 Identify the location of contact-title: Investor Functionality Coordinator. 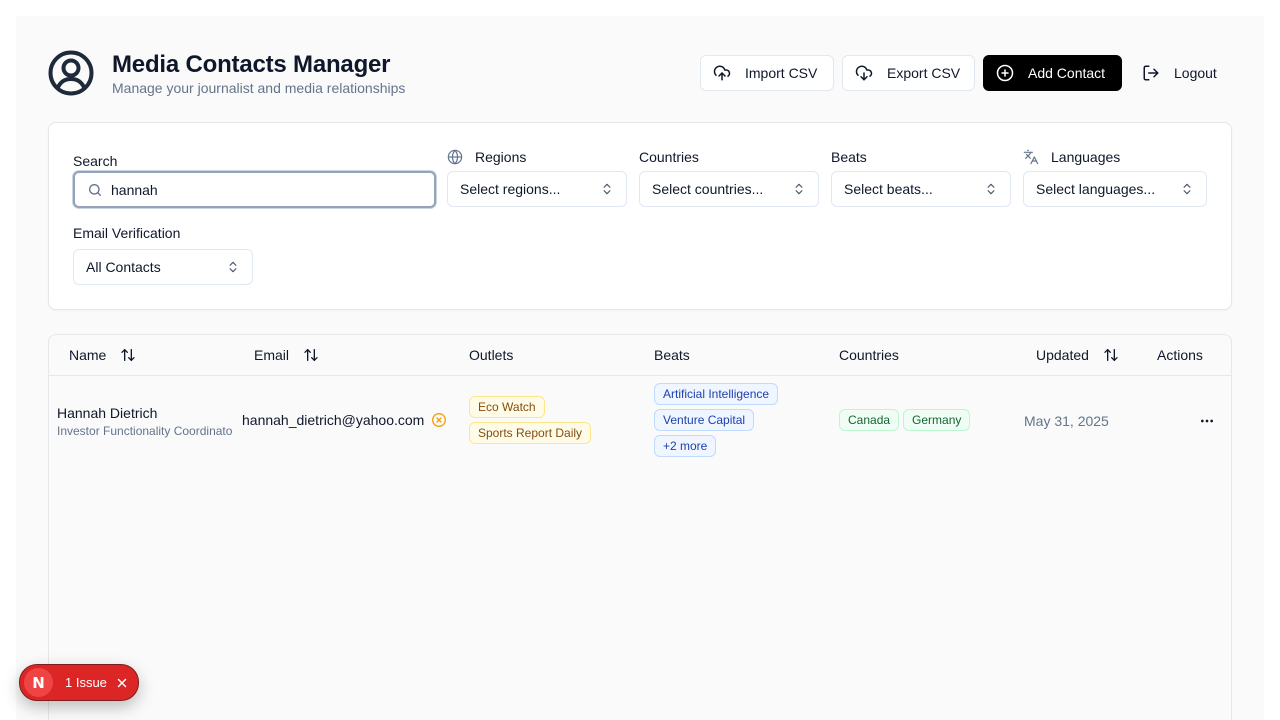
(145, 431).